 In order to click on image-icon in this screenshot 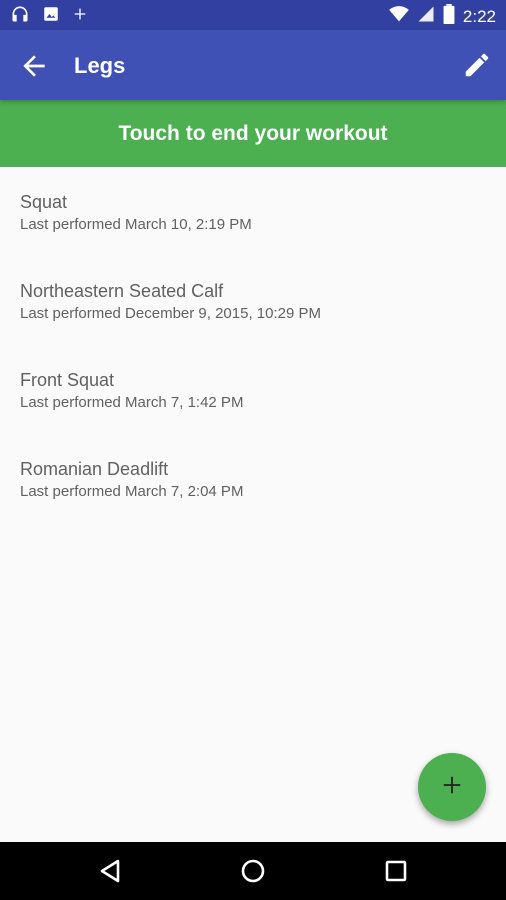, I will do `click(51, 16)`.